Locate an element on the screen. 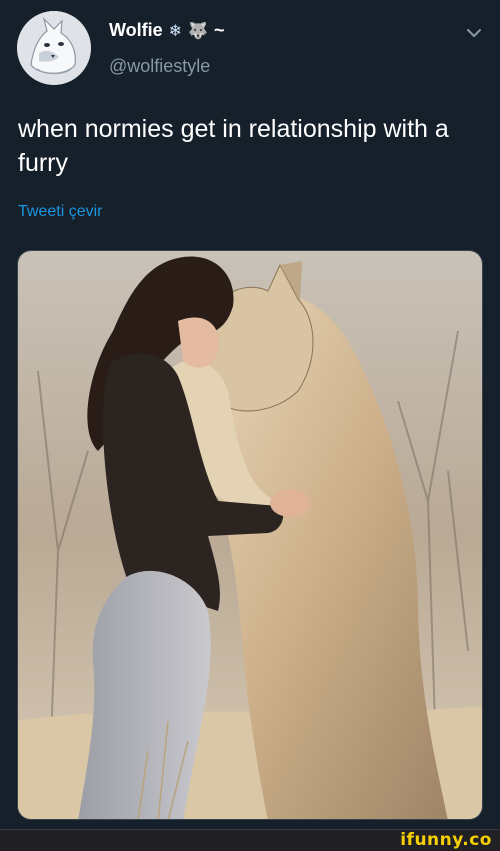  snowflake-icon: ❄ is located at coordinates (175, 30).